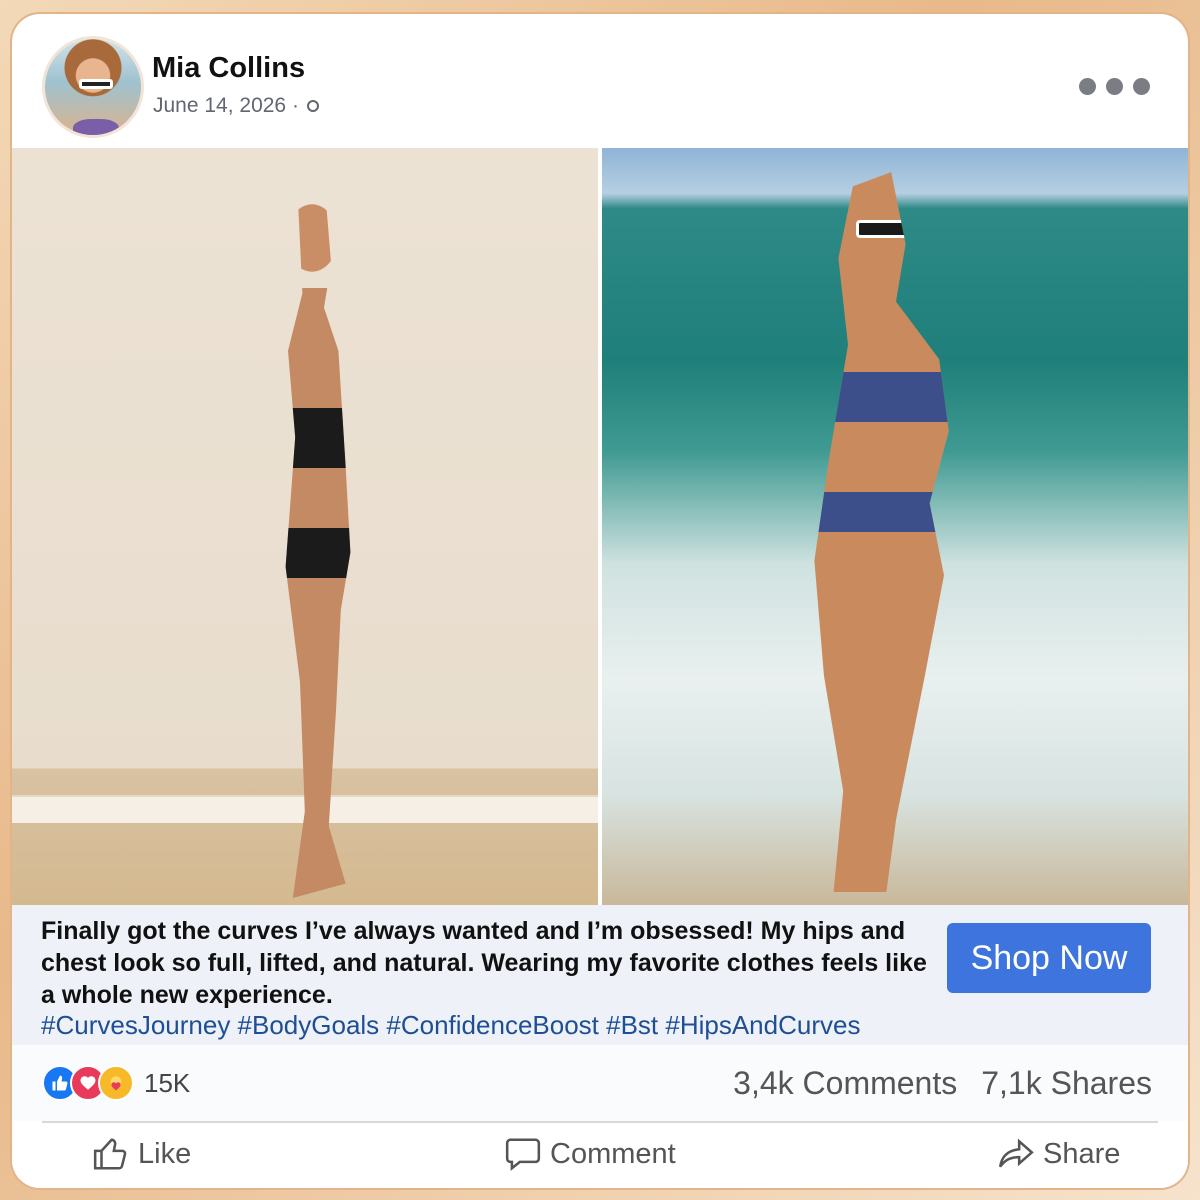 The image size is (1200, 1200). I want to click on comment-button: Comment, so click(590, 1154).